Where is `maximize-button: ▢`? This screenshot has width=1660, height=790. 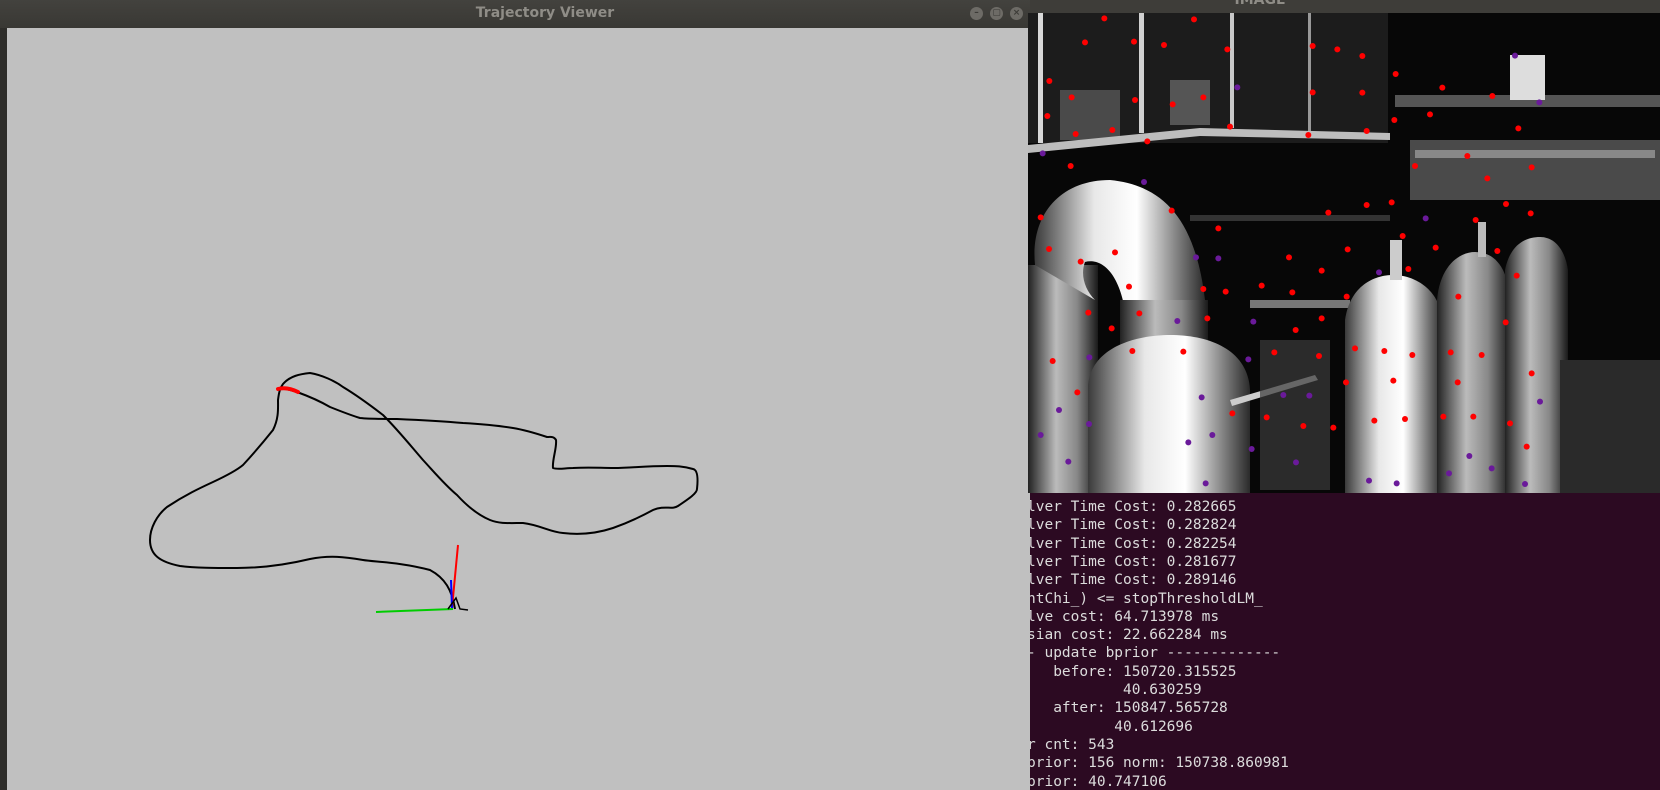 maximize-button: ▢ is located at coordinates (996, 13).